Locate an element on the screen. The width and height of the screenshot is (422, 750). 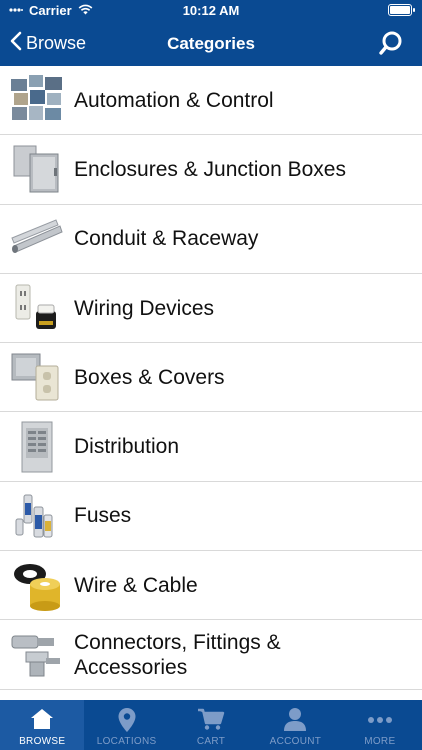
category-row-fuses: Fuses is located at coordinates (211, 516).